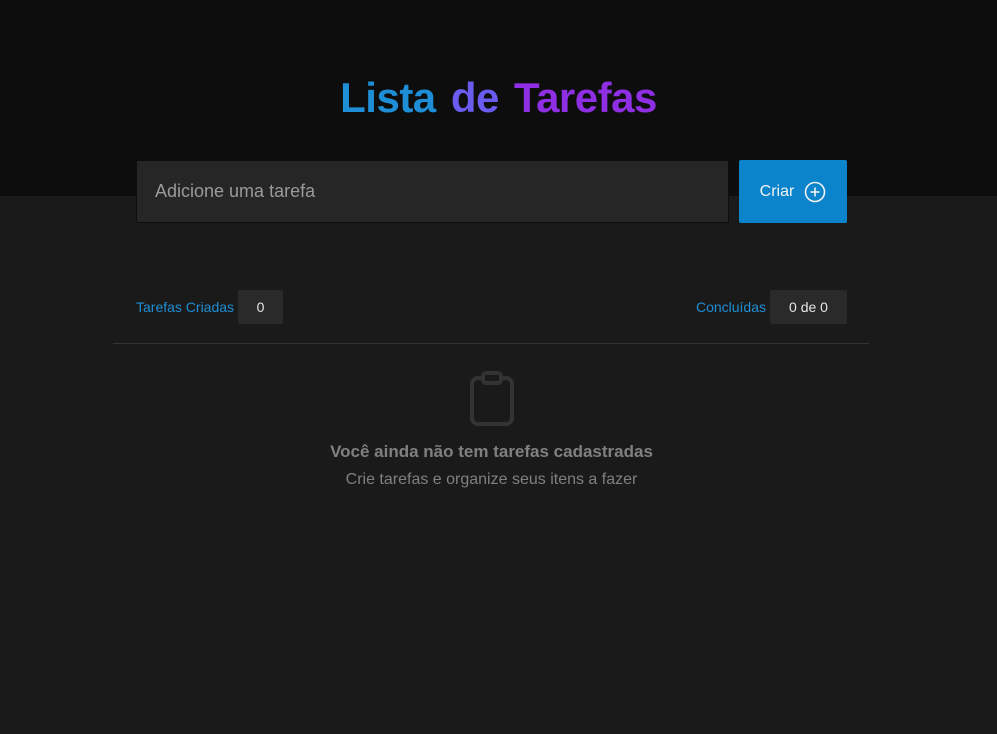 The image size is (997, 734). What do you see at coordinates (185, 307) in the screenshot?
I see `created-counter-label: Tarefas Criadas` at bounding box center [185, 307].